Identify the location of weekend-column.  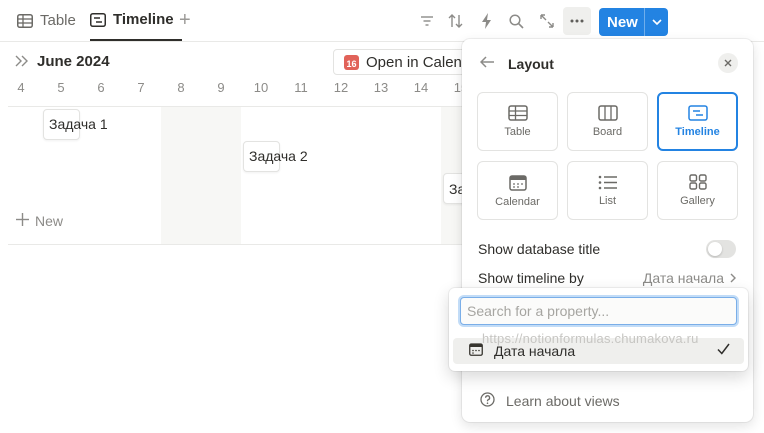
(201, 175).